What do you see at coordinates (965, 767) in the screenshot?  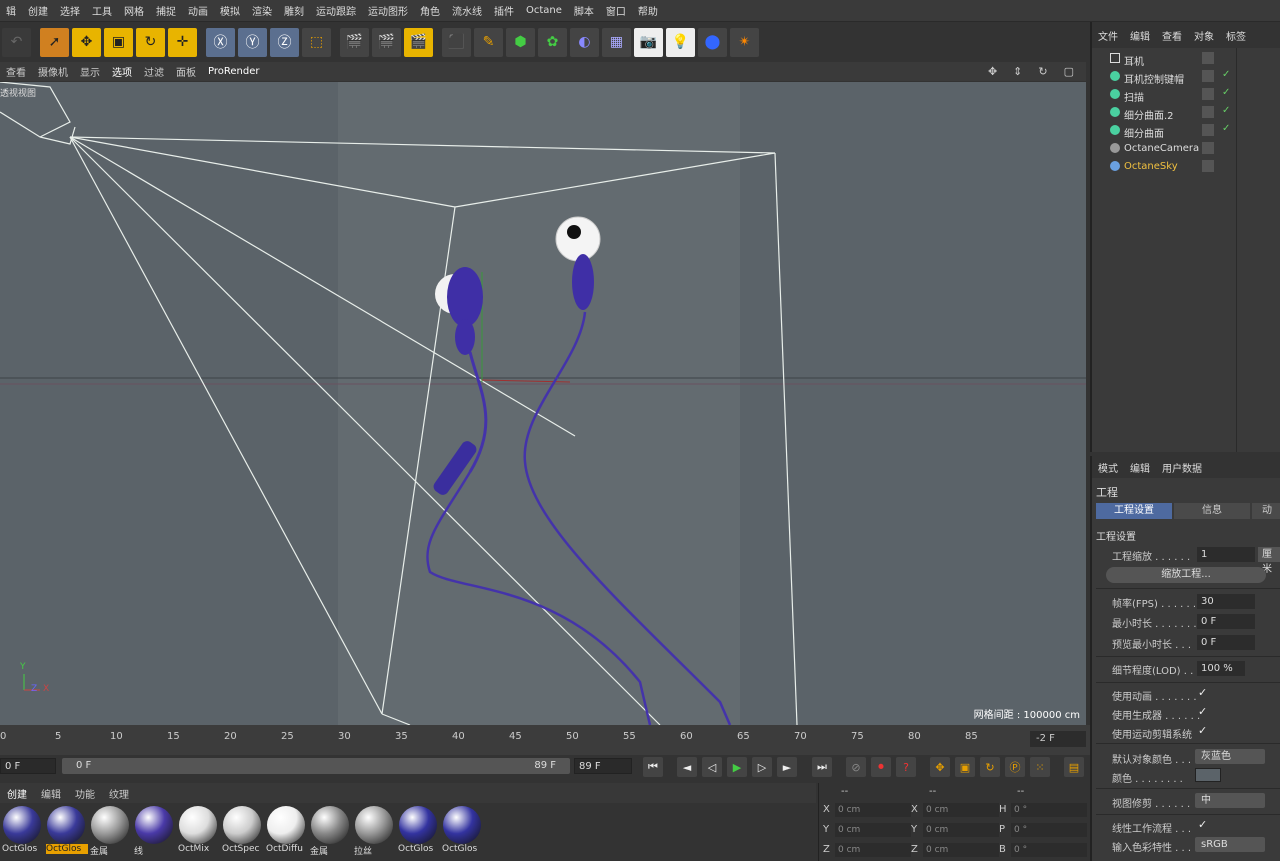 I see `key-scale-icon: ▣` at bounding box center [965, 767].